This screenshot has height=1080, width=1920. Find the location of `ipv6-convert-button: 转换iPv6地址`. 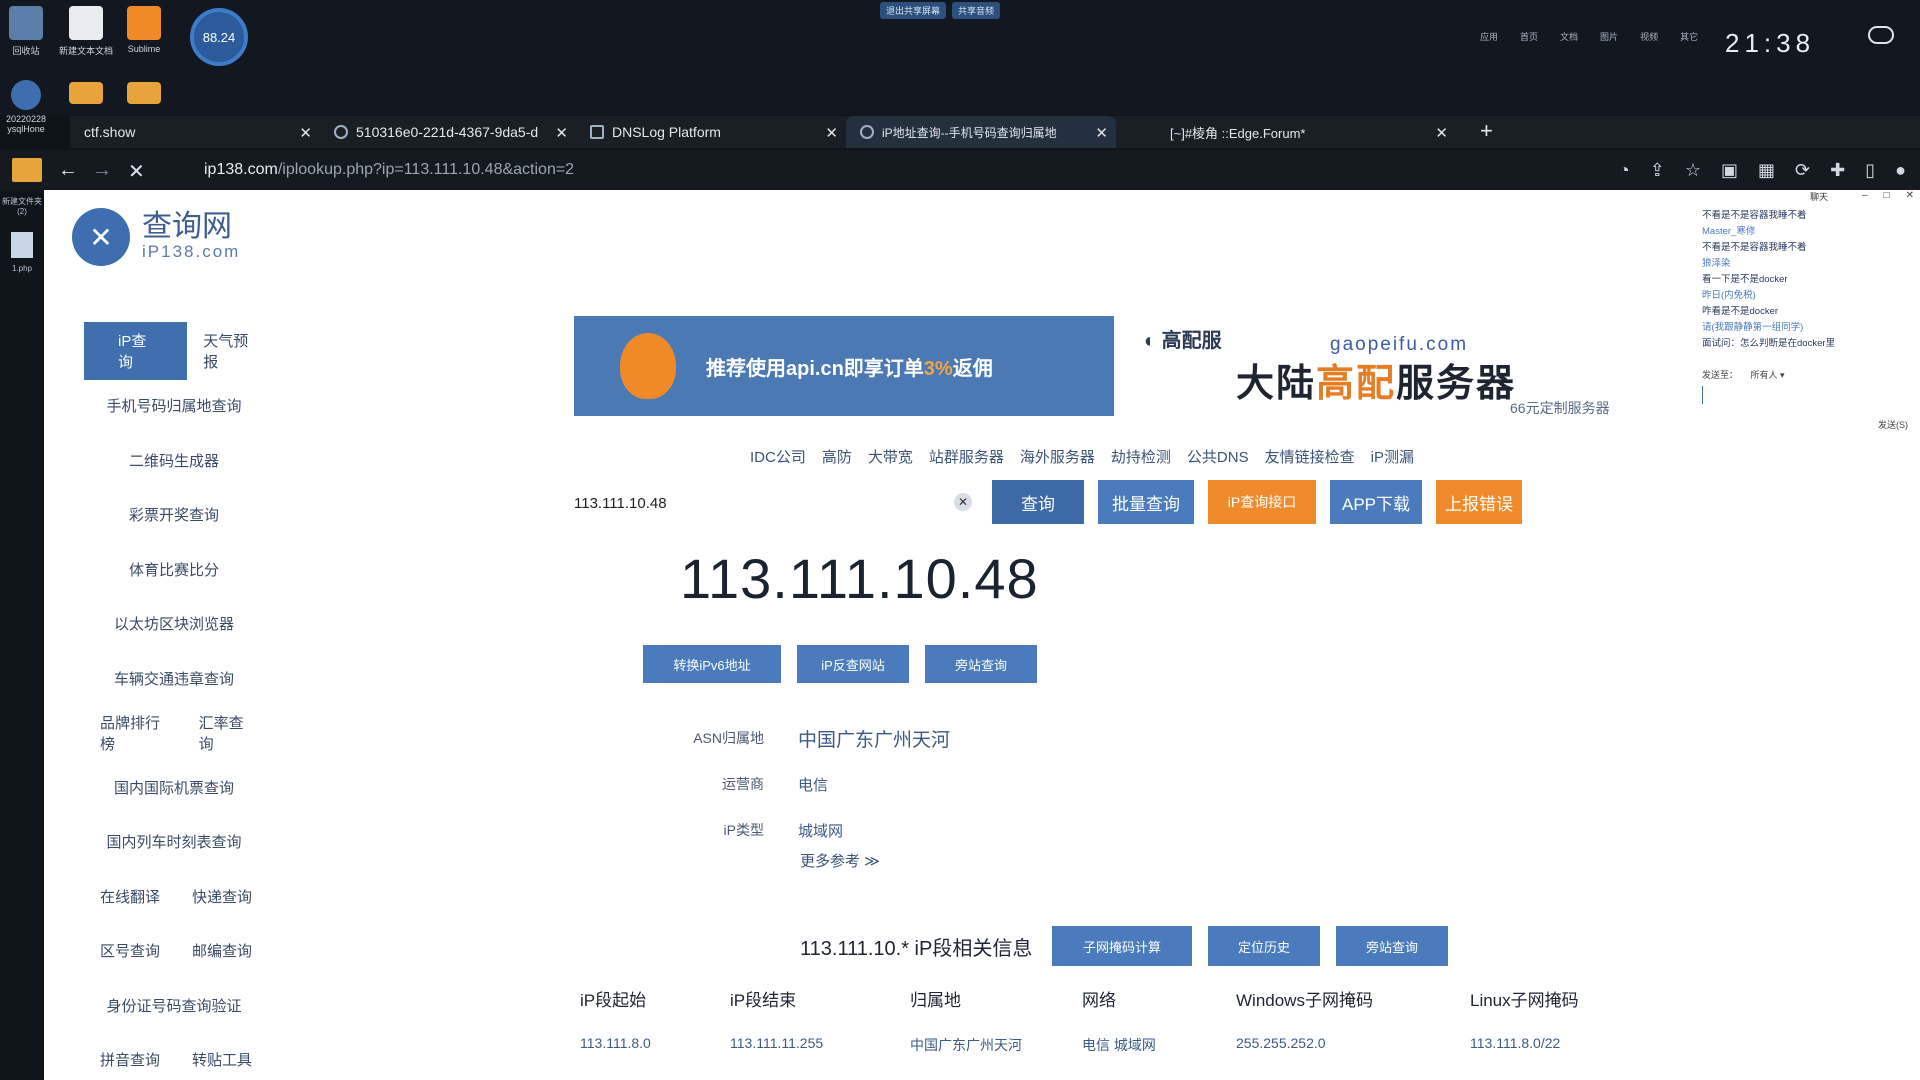

ipv6-convert-button: 转换iPv6地址 is located at coordinates (712, 664).